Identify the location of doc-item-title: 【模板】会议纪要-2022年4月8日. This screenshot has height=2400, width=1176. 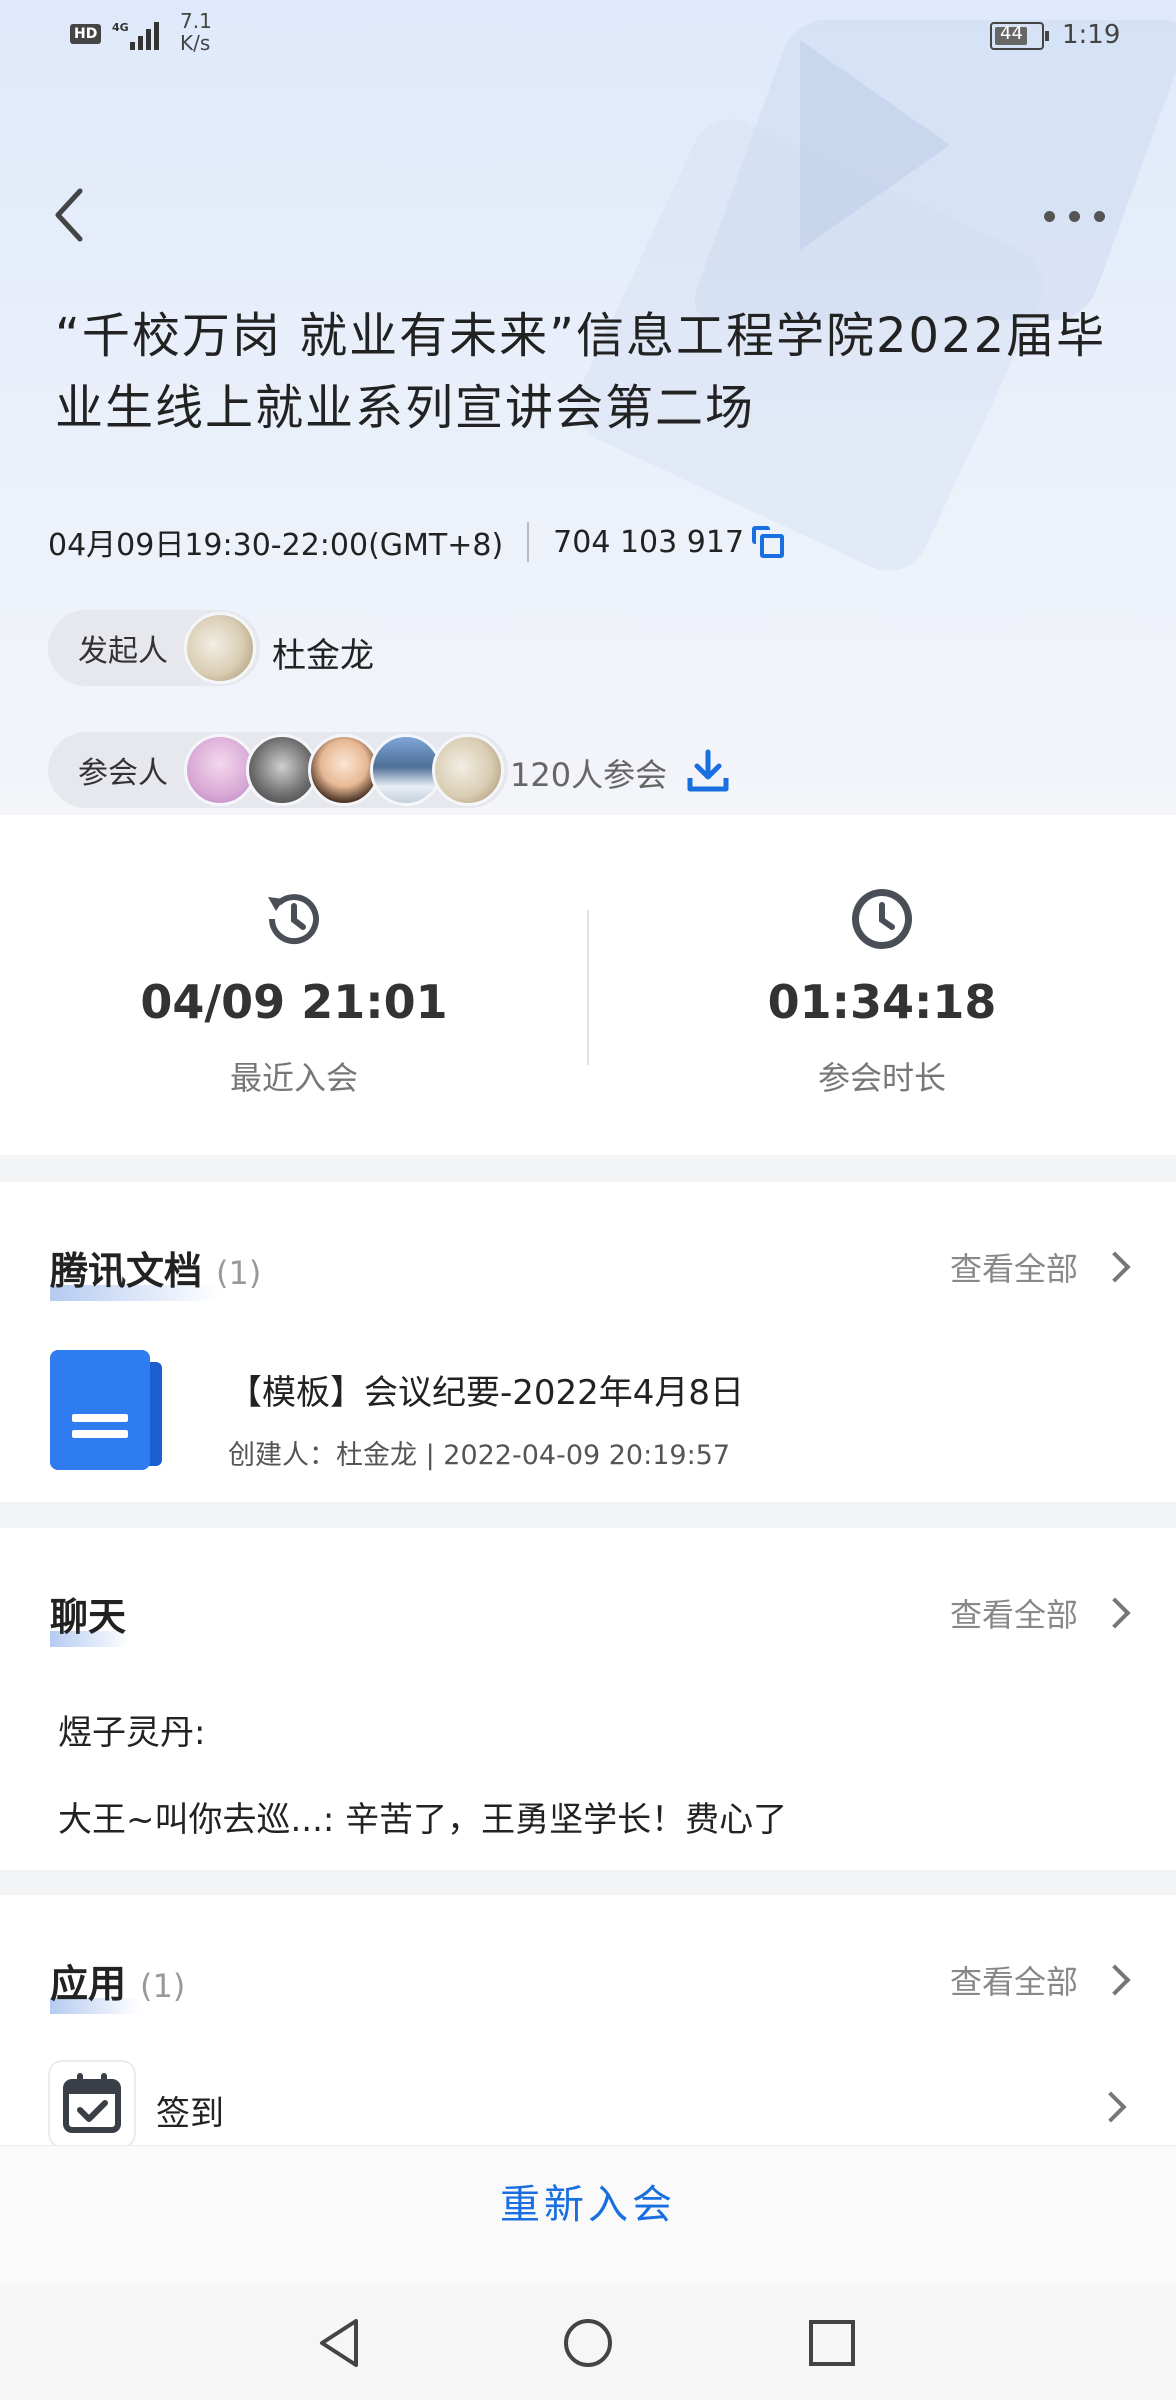
(486, 1389).